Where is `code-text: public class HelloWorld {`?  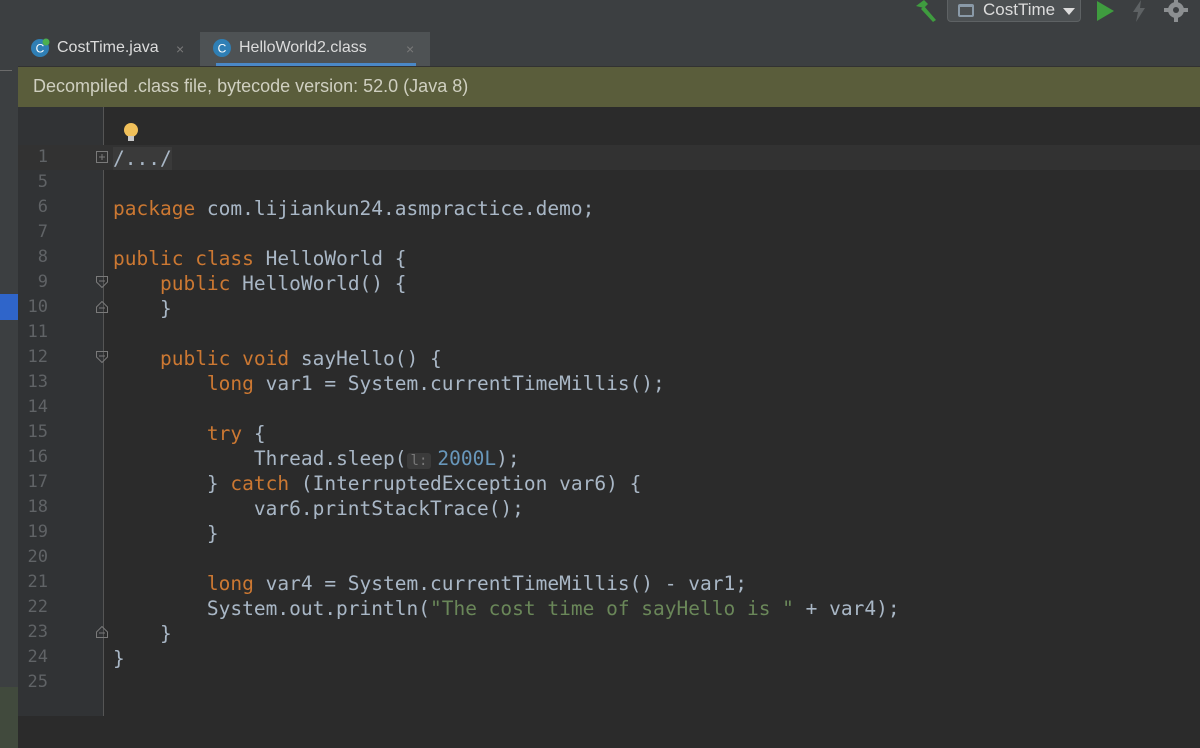 code-text: public class HelloWorld { is located at coordinates (260, 258).